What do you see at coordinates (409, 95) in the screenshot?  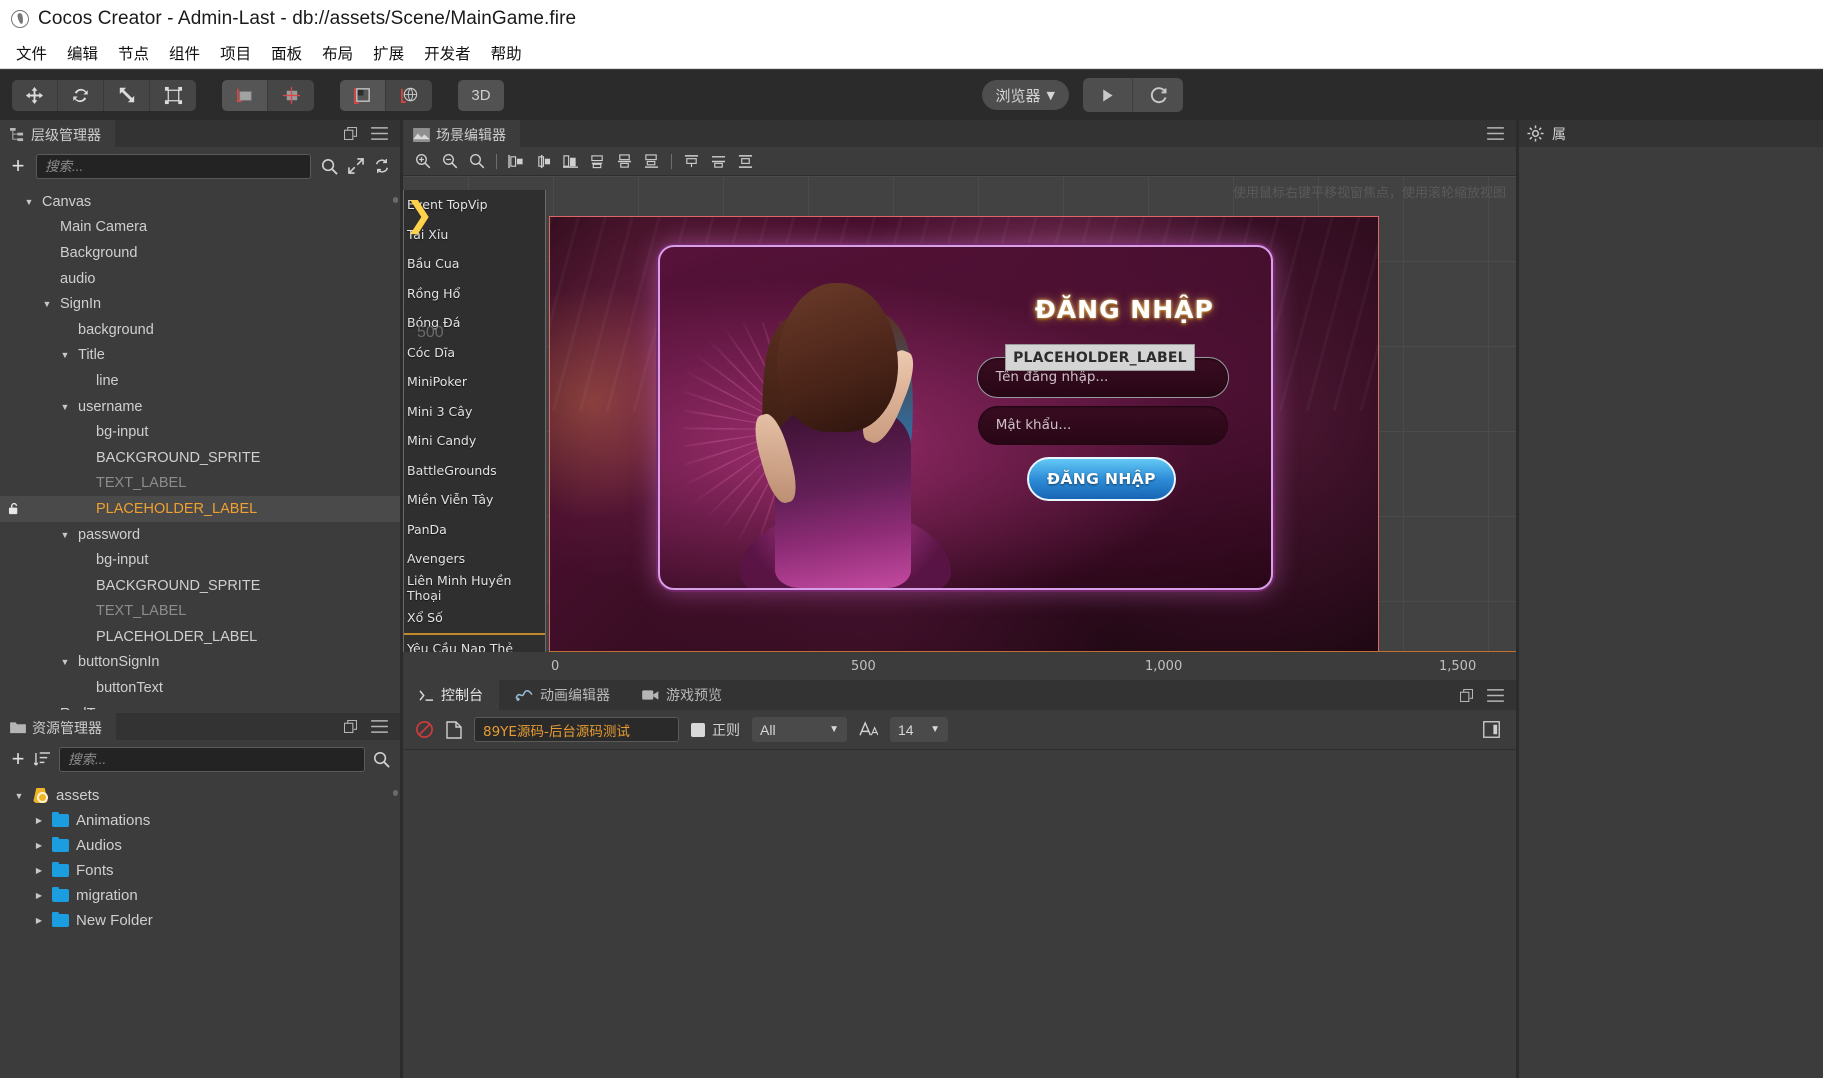 I see `global-coord-tool-button` at bounding box center [409, 95].